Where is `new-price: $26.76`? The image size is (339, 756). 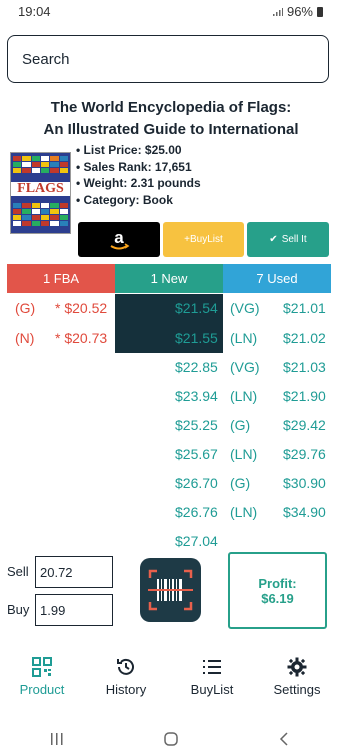 new-price: $26.76 is located at coordinates (196, 512).